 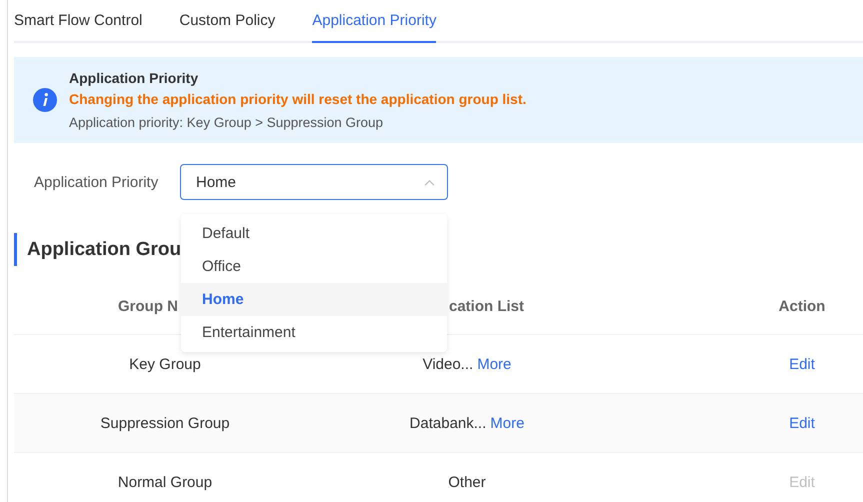 What do you see at coordinates (429, 182) in the screenshot?
I see `caret-icon` at bounding box center [429, 182].